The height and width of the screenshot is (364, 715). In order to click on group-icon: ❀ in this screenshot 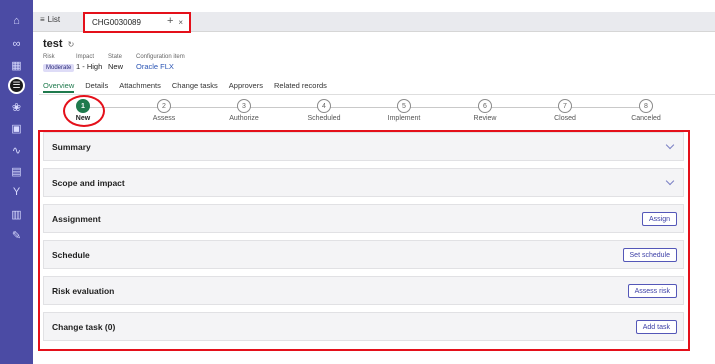, I will do `click(16, 107)`.